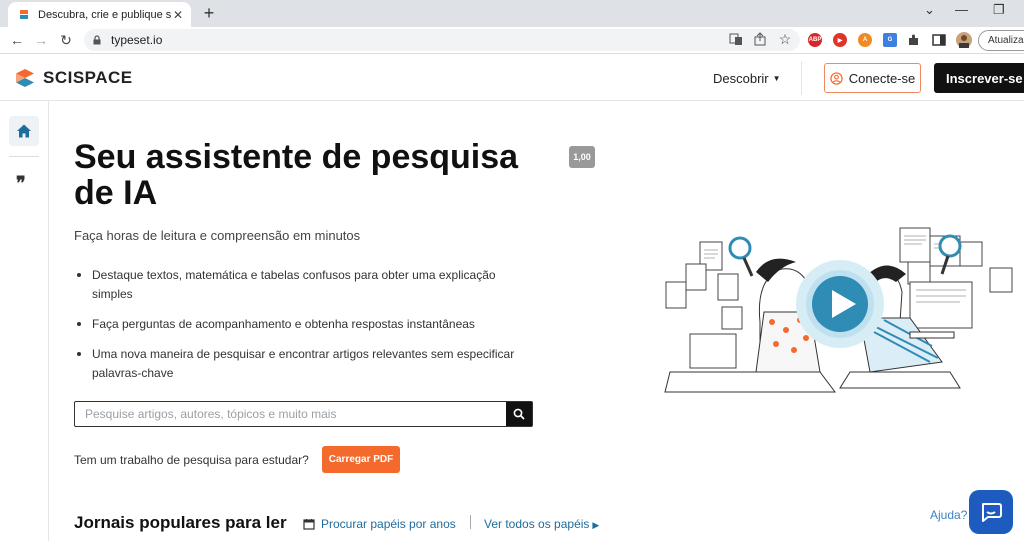 This screenshot has width=1024, height=541. I want to click on home-icon, so click(24, 131).